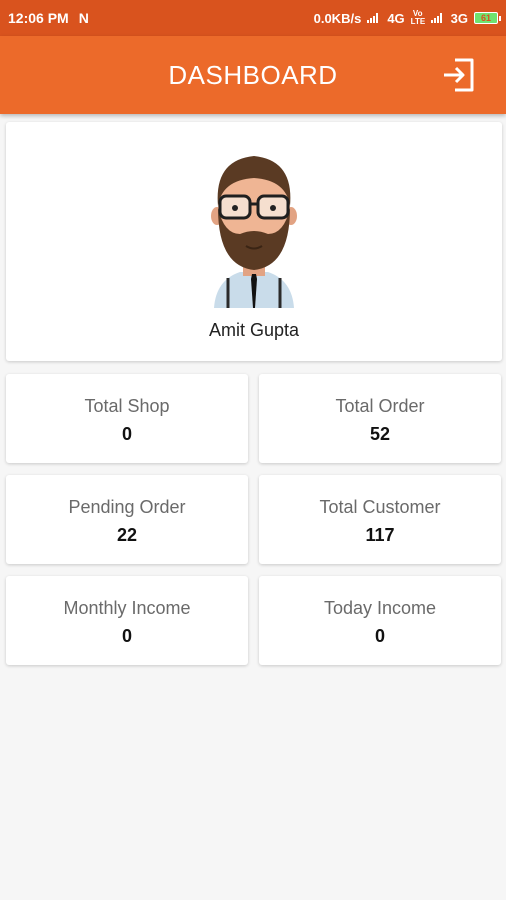 This screenshot has width=506, height=900. Describe the element at coordinates (459, 18) in the screenshot. I see `network-type-2: 3G` at that location.